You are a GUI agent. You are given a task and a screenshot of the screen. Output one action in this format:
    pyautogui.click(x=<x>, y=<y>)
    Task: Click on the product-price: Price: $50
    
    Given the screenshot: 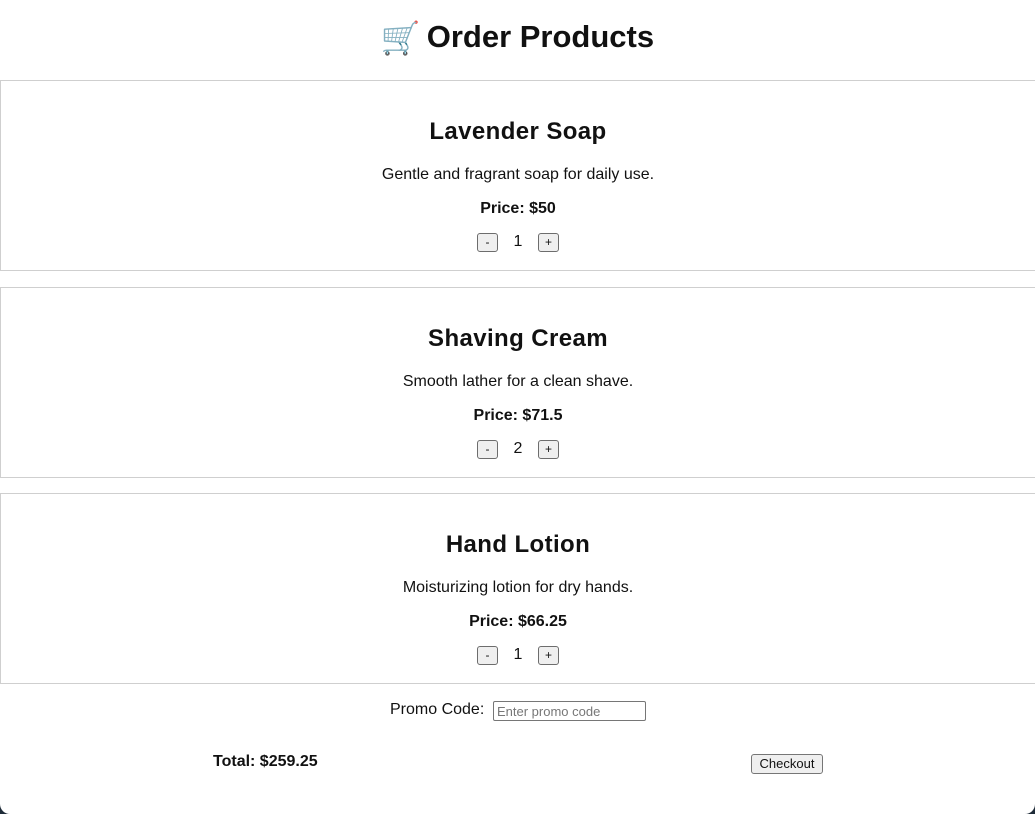 What is the action you would take?
    pyautogui.click(x=518, y=208)
    